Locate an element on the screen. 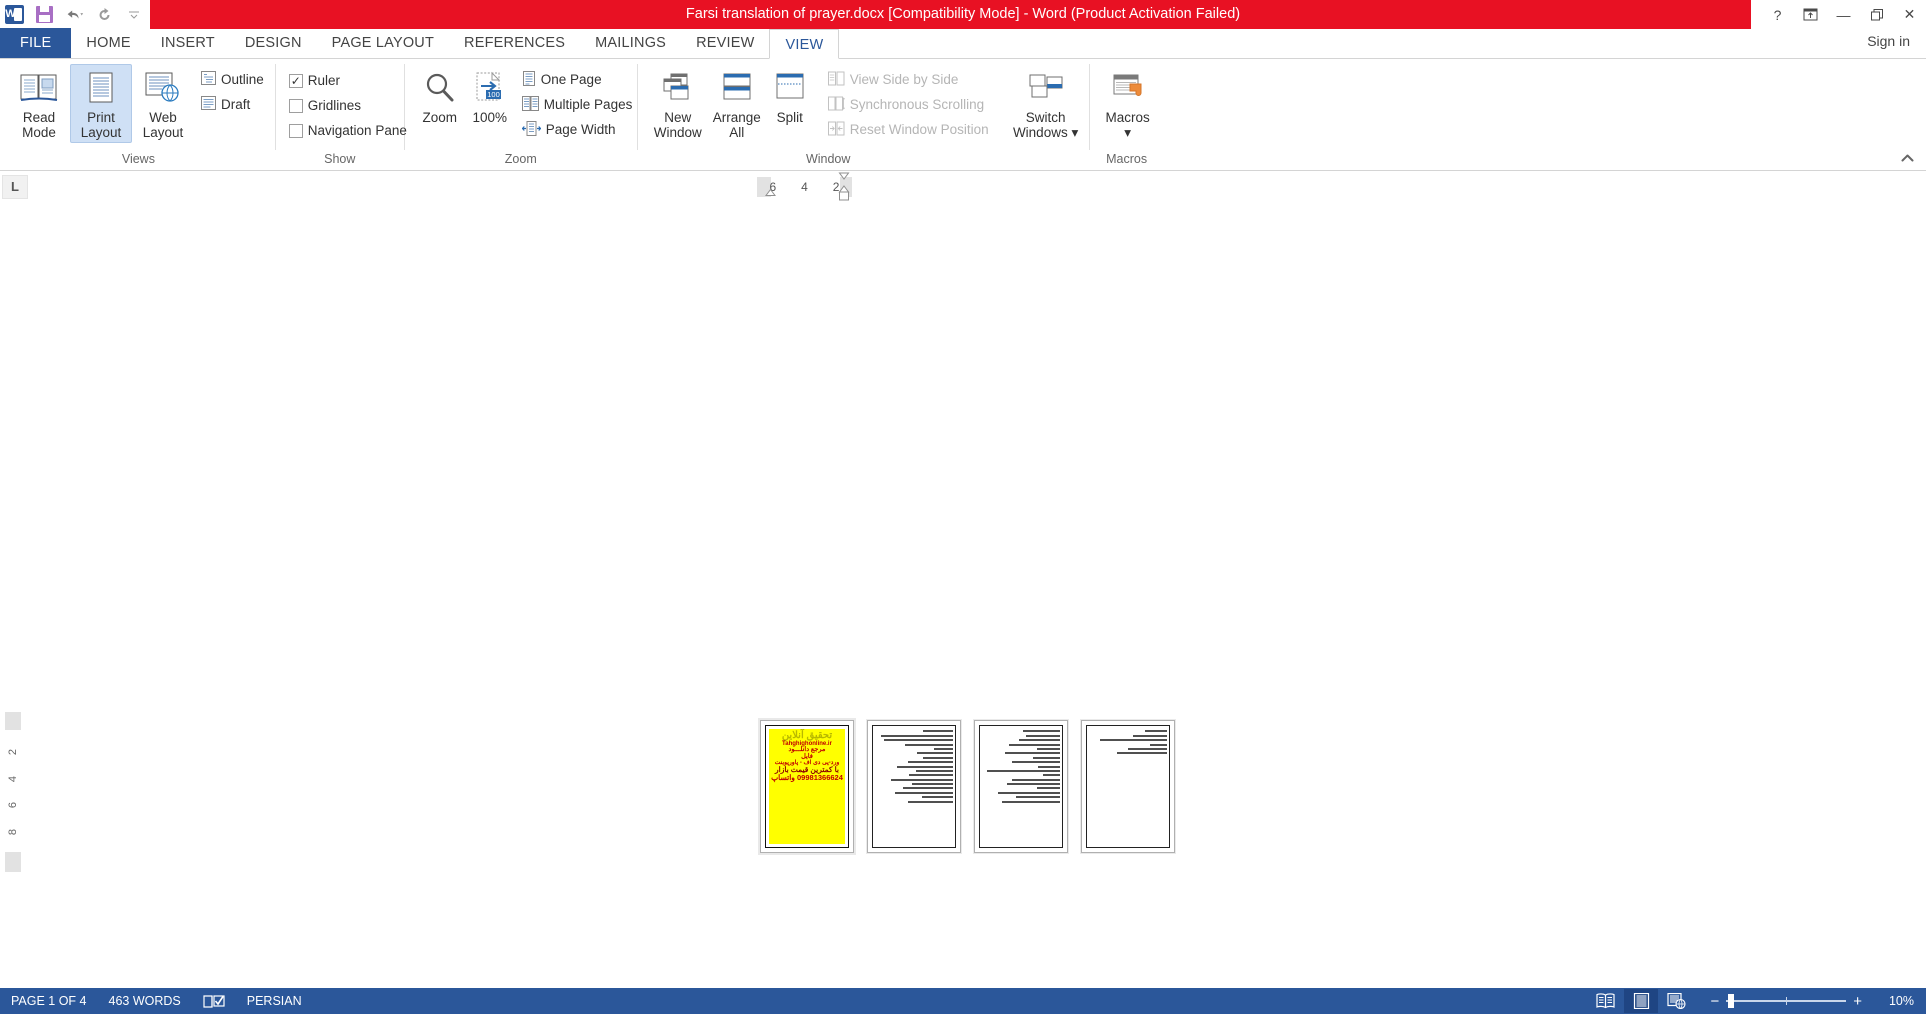  switch-windows-icon is located at coordinates (1046, 88).